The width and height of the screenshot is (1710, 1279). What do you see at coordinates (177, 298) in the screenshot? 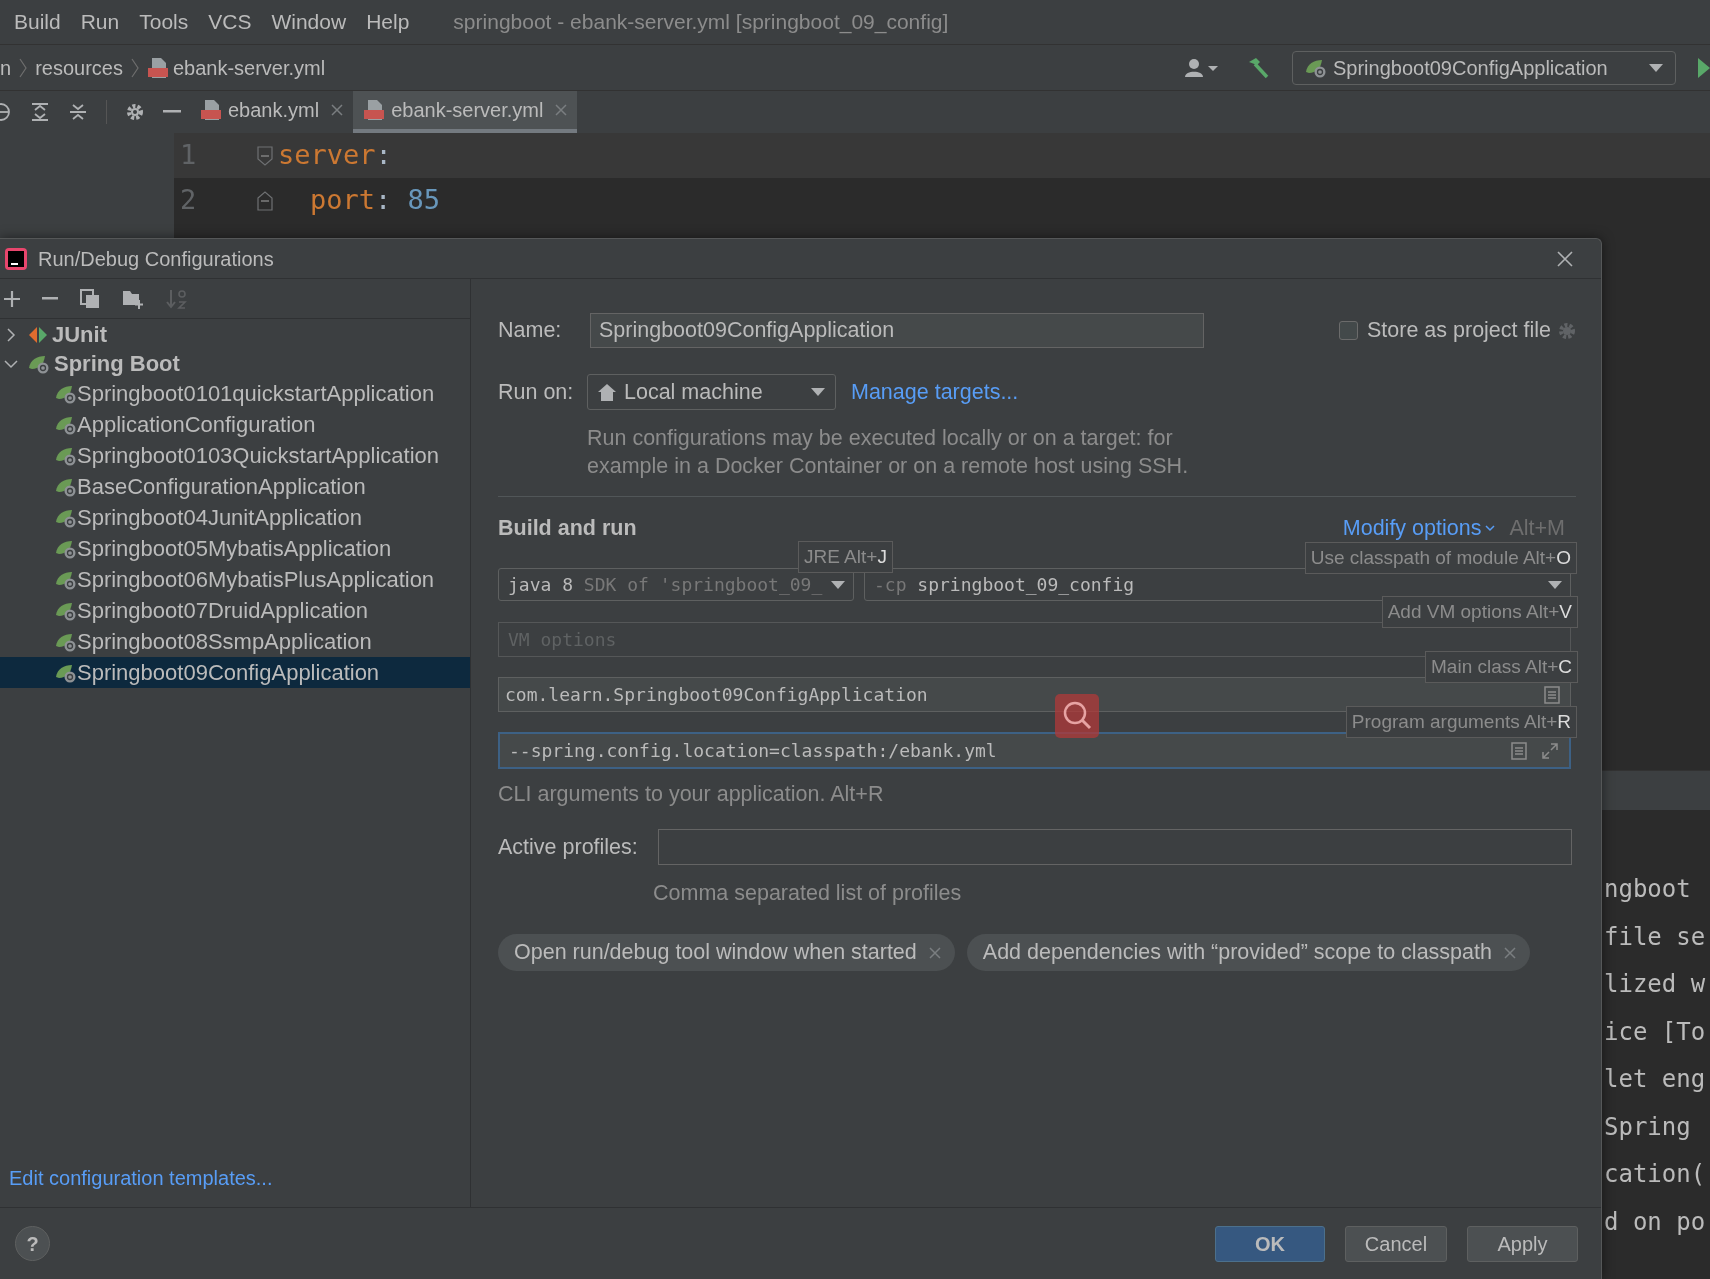
I see `sort-icon` at bounding box center [177, 298].